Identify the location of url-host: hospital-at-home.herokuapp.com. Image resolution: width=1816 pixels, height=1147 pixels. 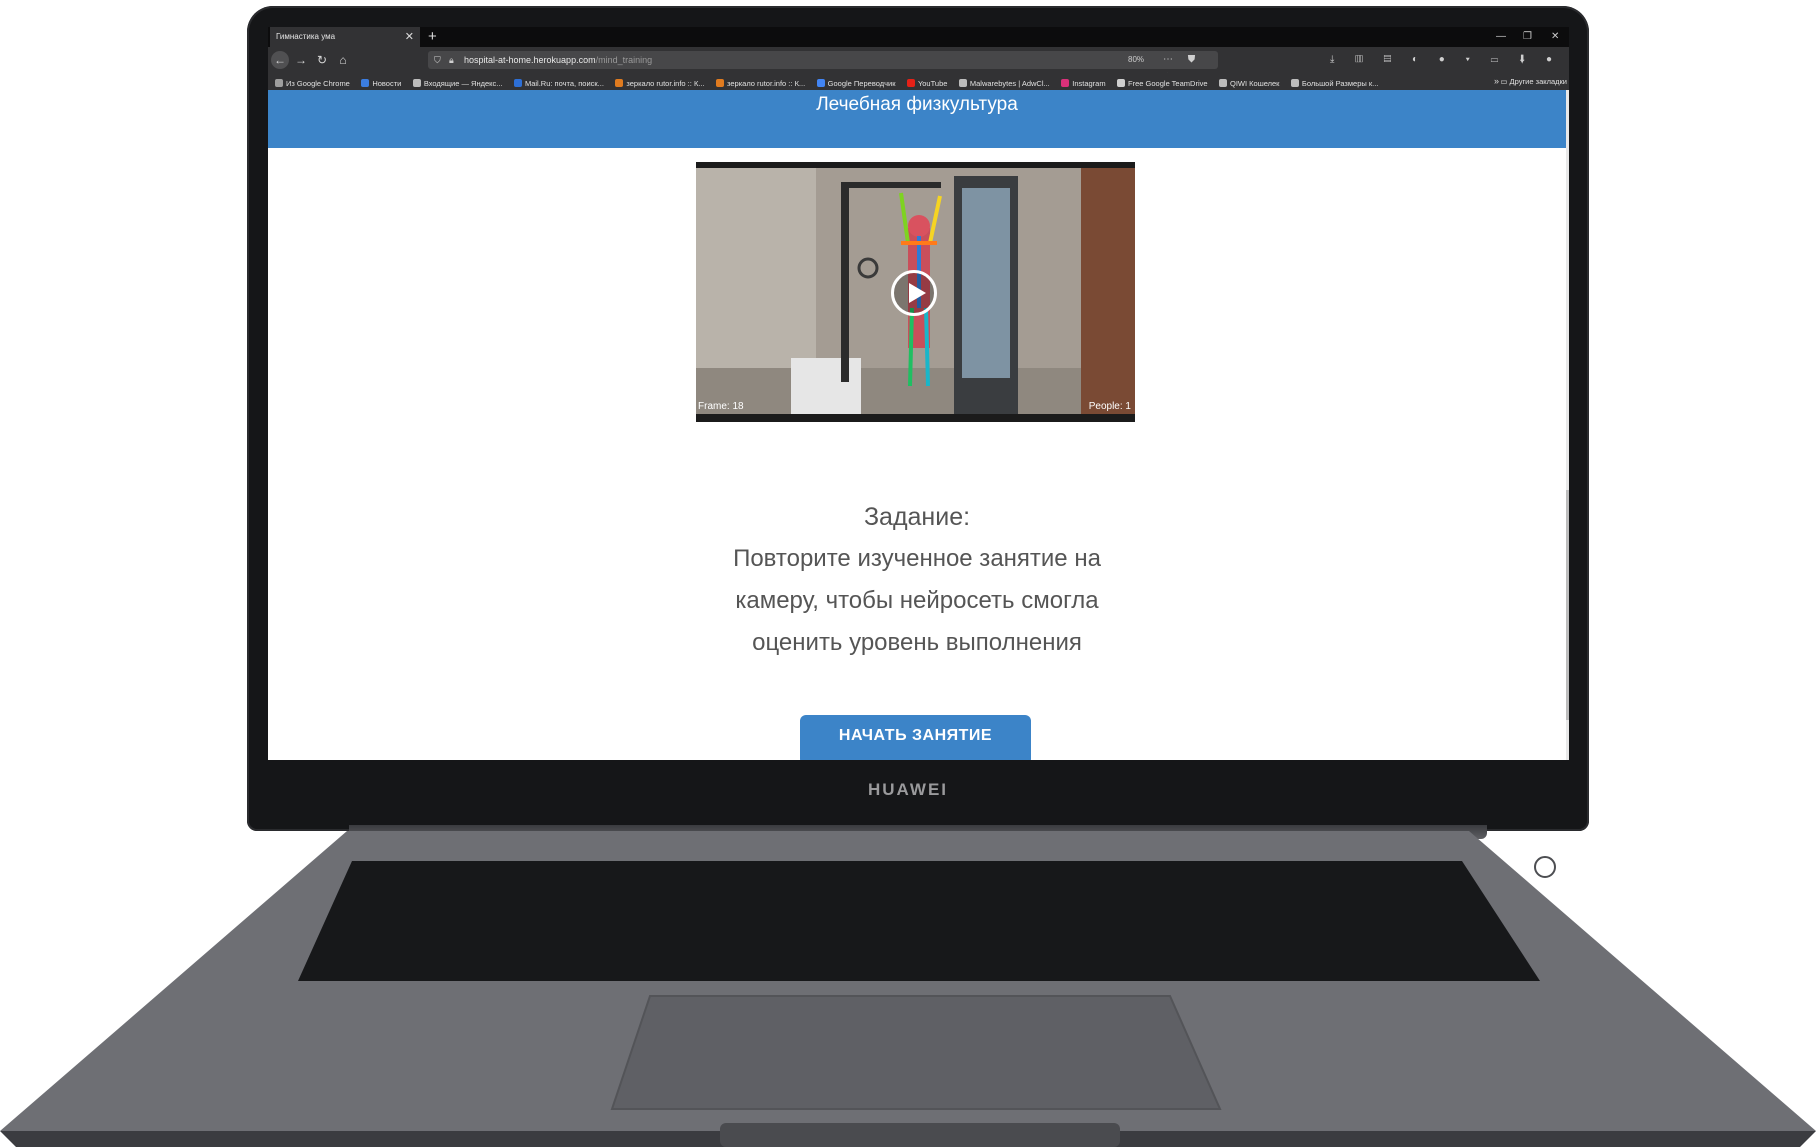
(530, 60).